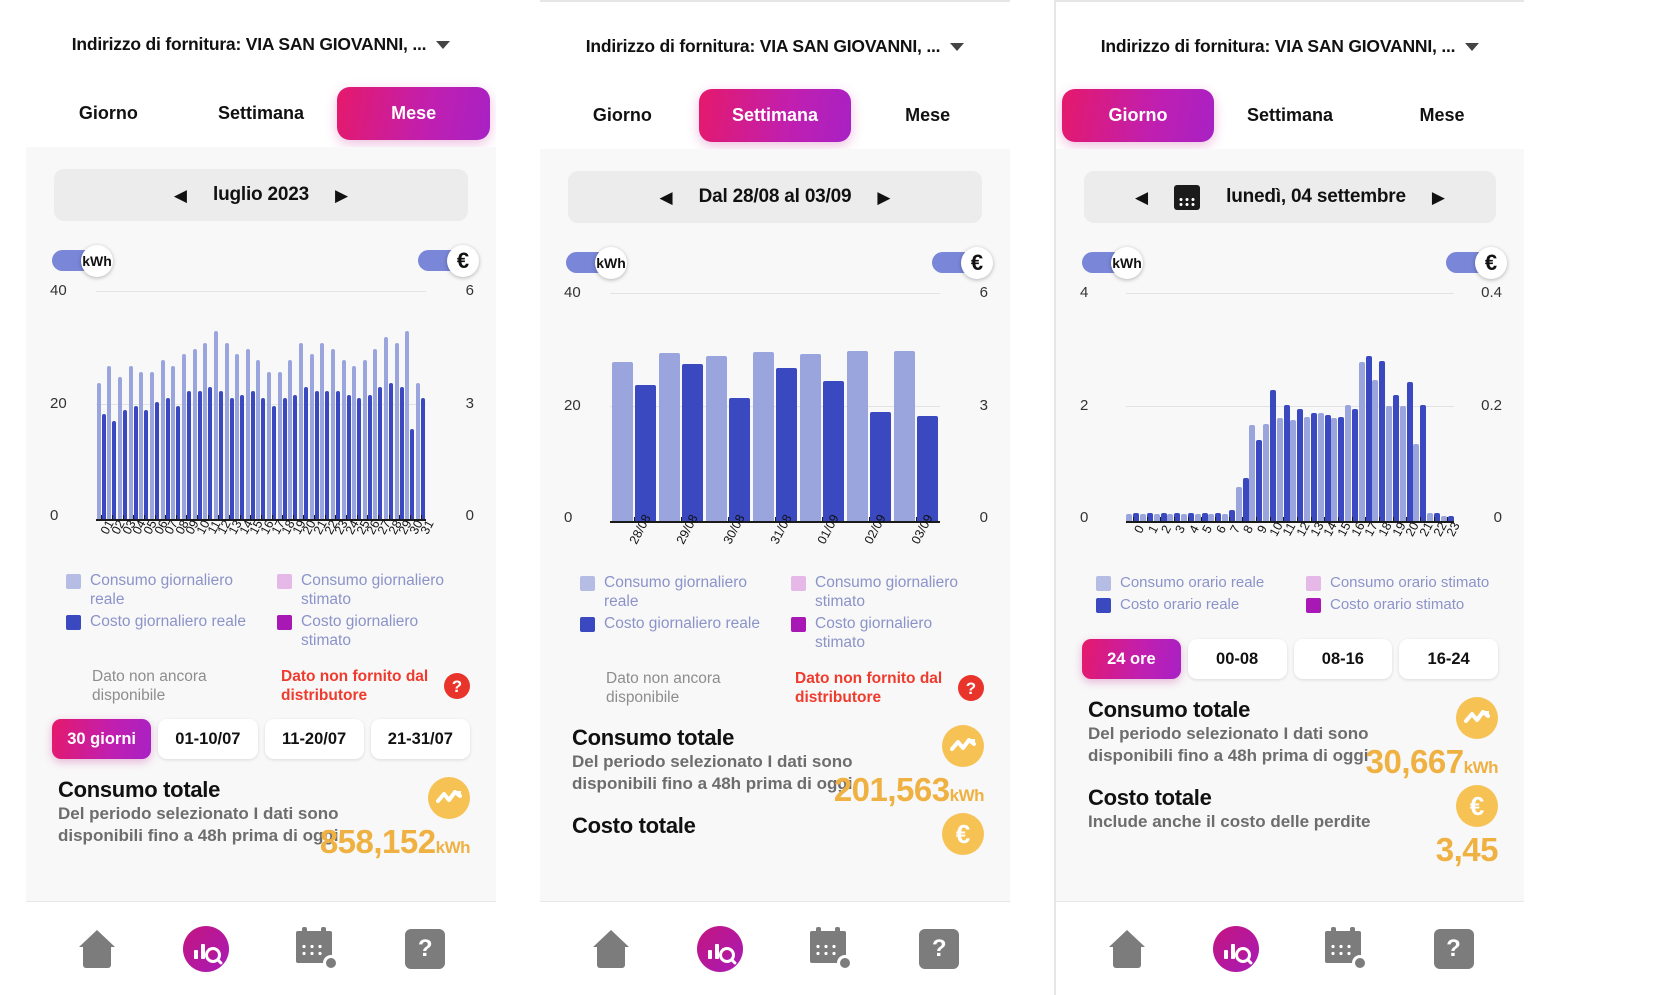  I want to click on tab-settimana-p2: Settimana, so click(775, 115).